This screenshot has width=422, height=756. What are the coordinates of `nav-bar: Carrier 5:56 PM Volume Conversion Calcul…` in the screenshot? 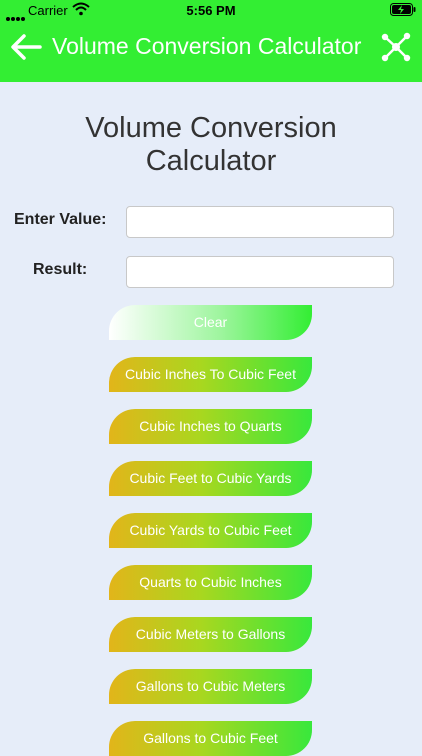 It's located at (211, 41).